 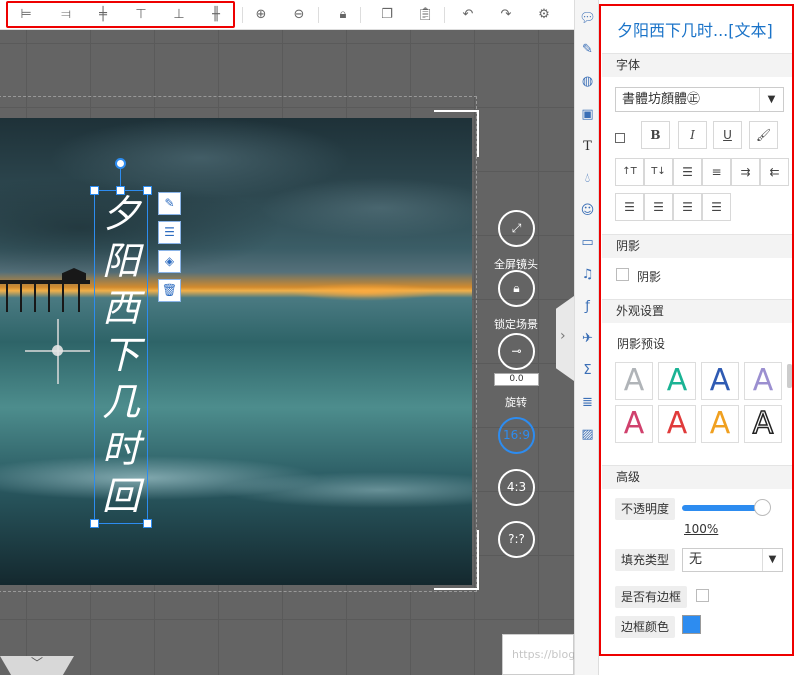 What do you see at coordinates (94, 523) in the screenshot?
I see `resize-handle-bl` at bounding box center [94, 523].